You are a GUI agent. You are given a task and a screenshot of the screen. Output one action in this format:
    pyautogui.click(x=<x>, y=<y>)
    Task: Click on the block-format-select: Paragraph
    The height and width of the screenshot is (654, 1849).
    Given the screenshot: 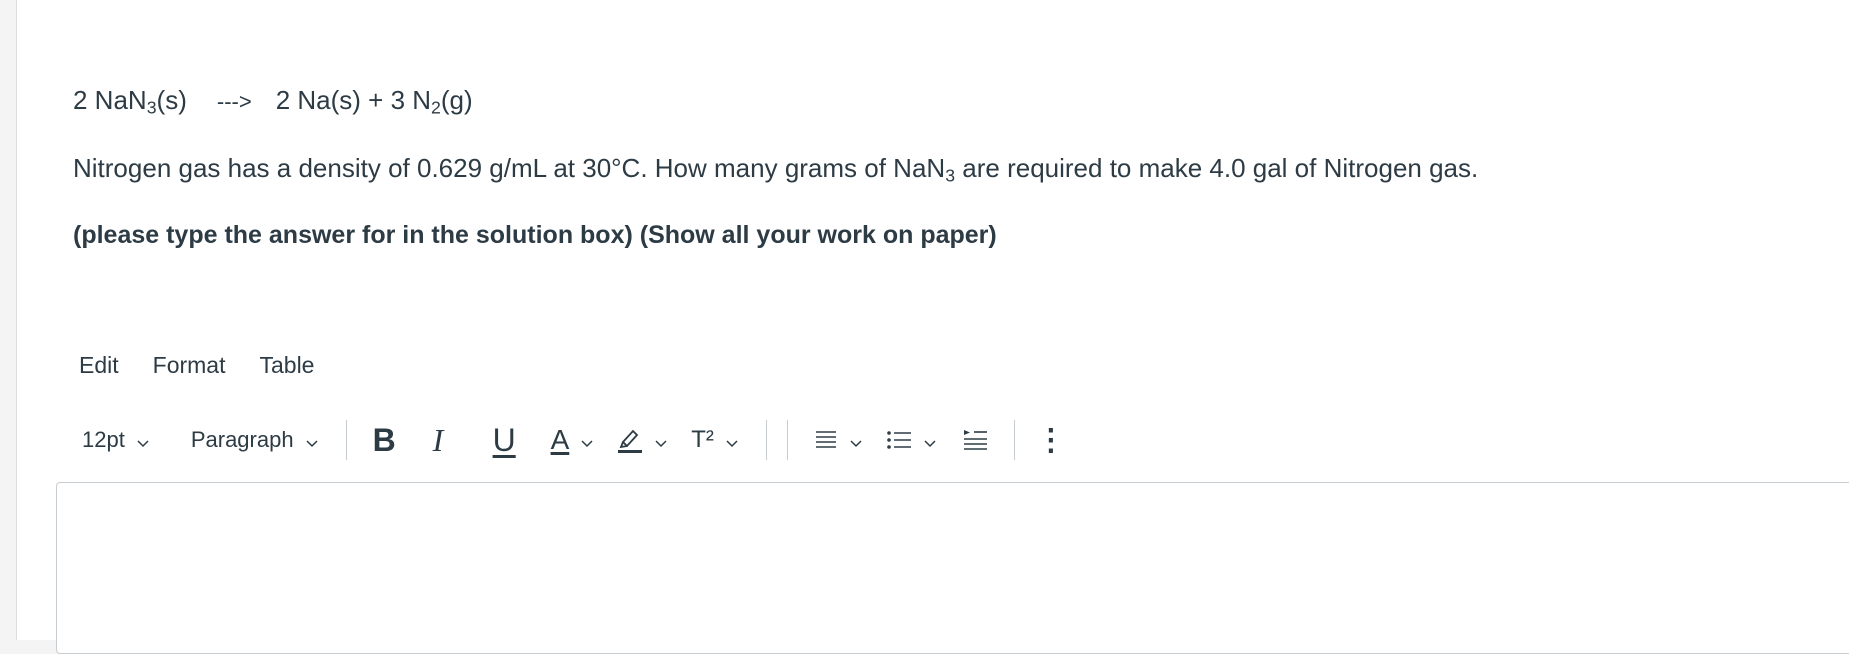 What is the action you would take?
    pyautogui.click(x=255, y=440)
    